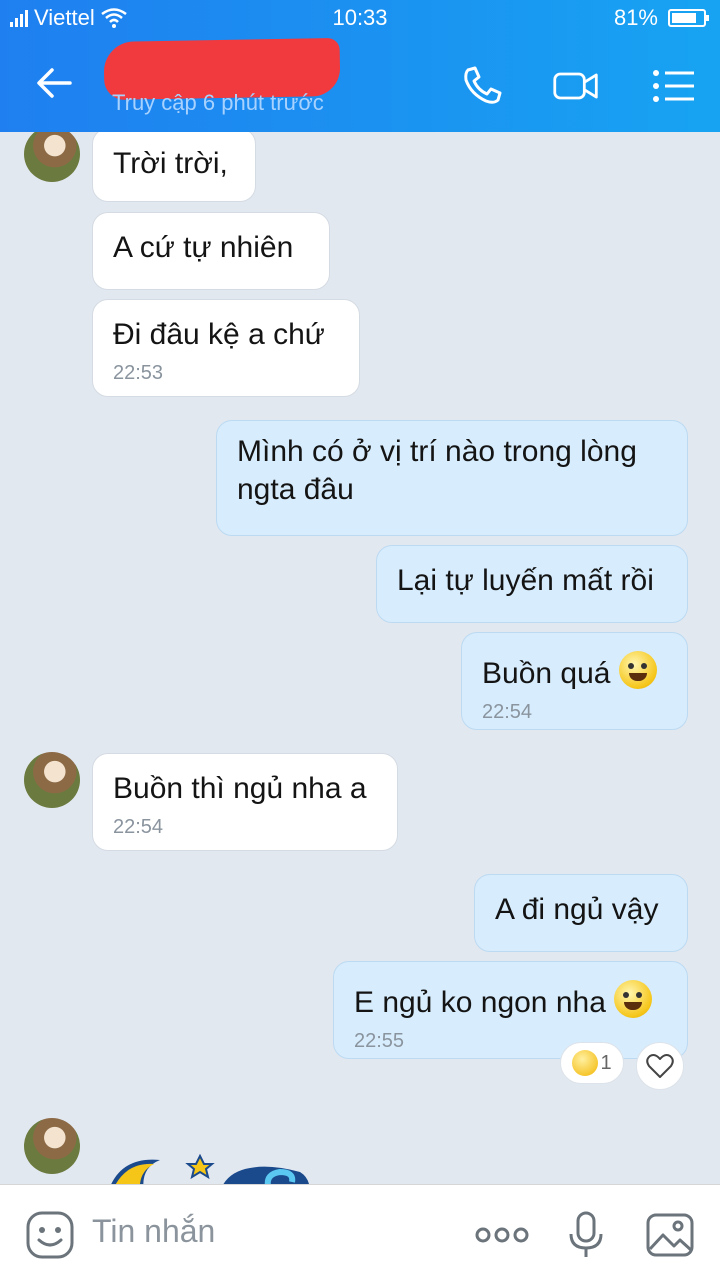  What do you see at coordinates (502, 1235) in the screenshot?
I see `more-options-icon` at bounding box center [502, 1235].